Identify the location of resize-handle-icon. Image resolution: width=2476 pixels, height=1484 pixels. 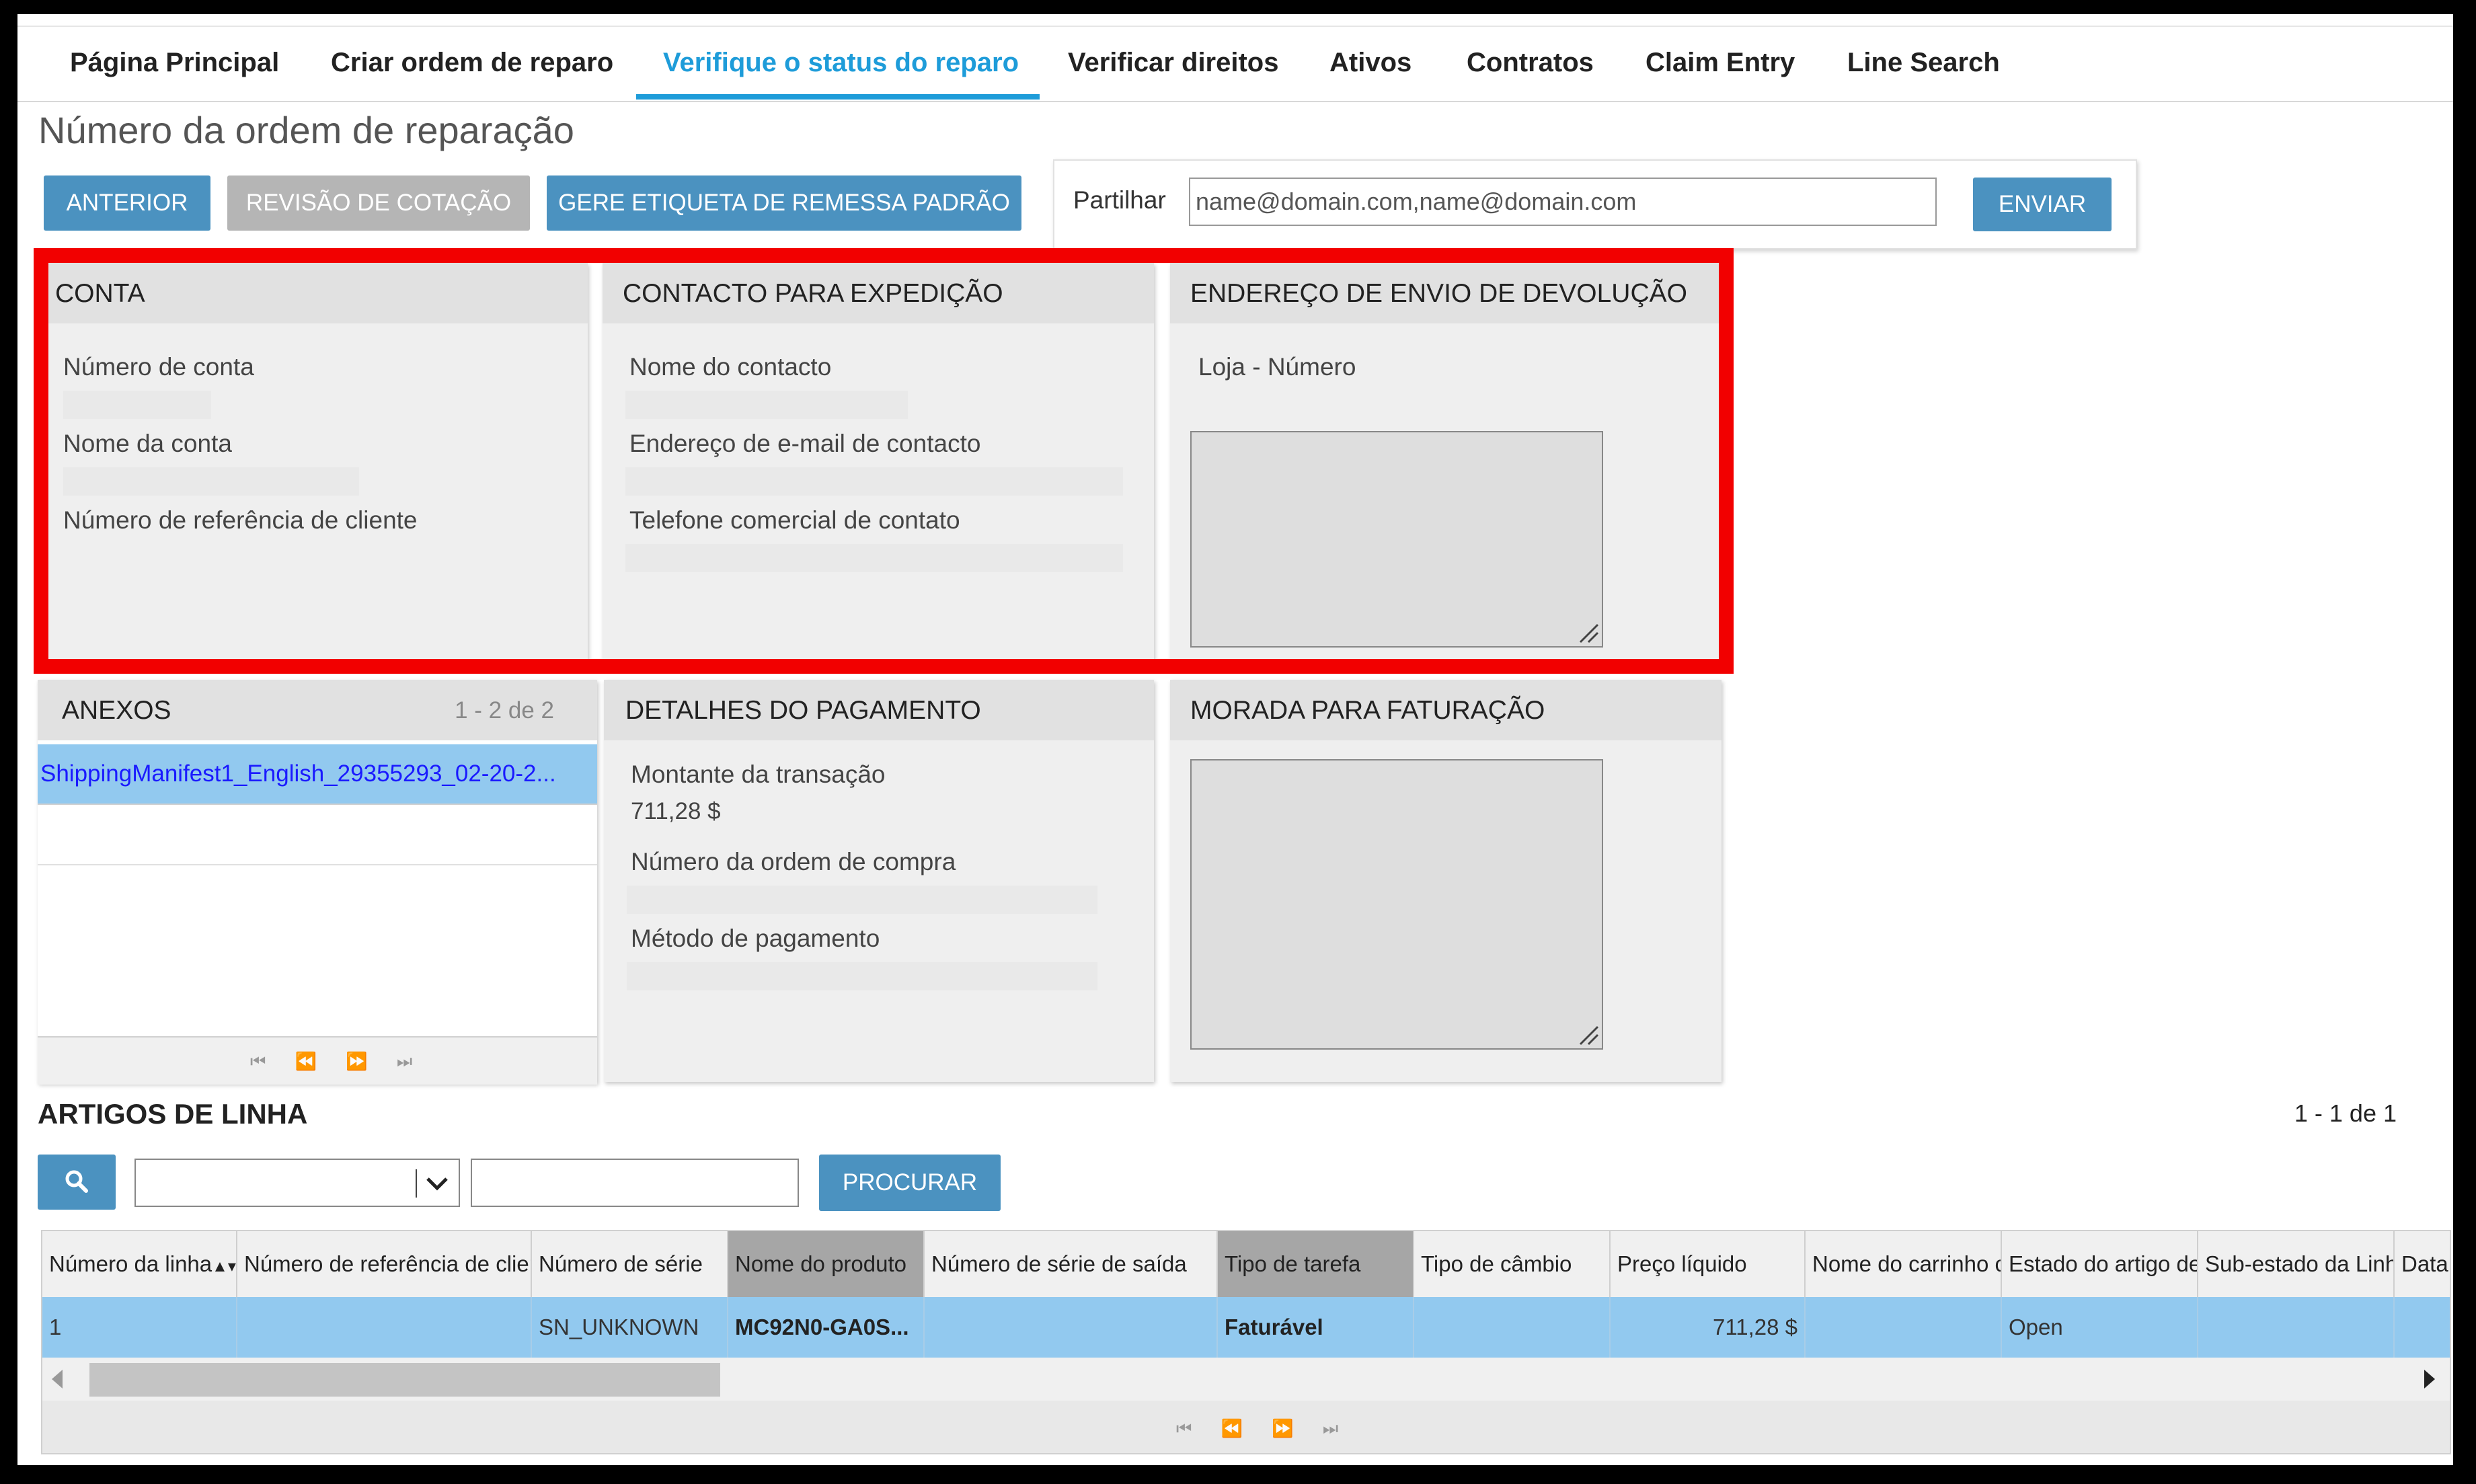
(1587, 1034).